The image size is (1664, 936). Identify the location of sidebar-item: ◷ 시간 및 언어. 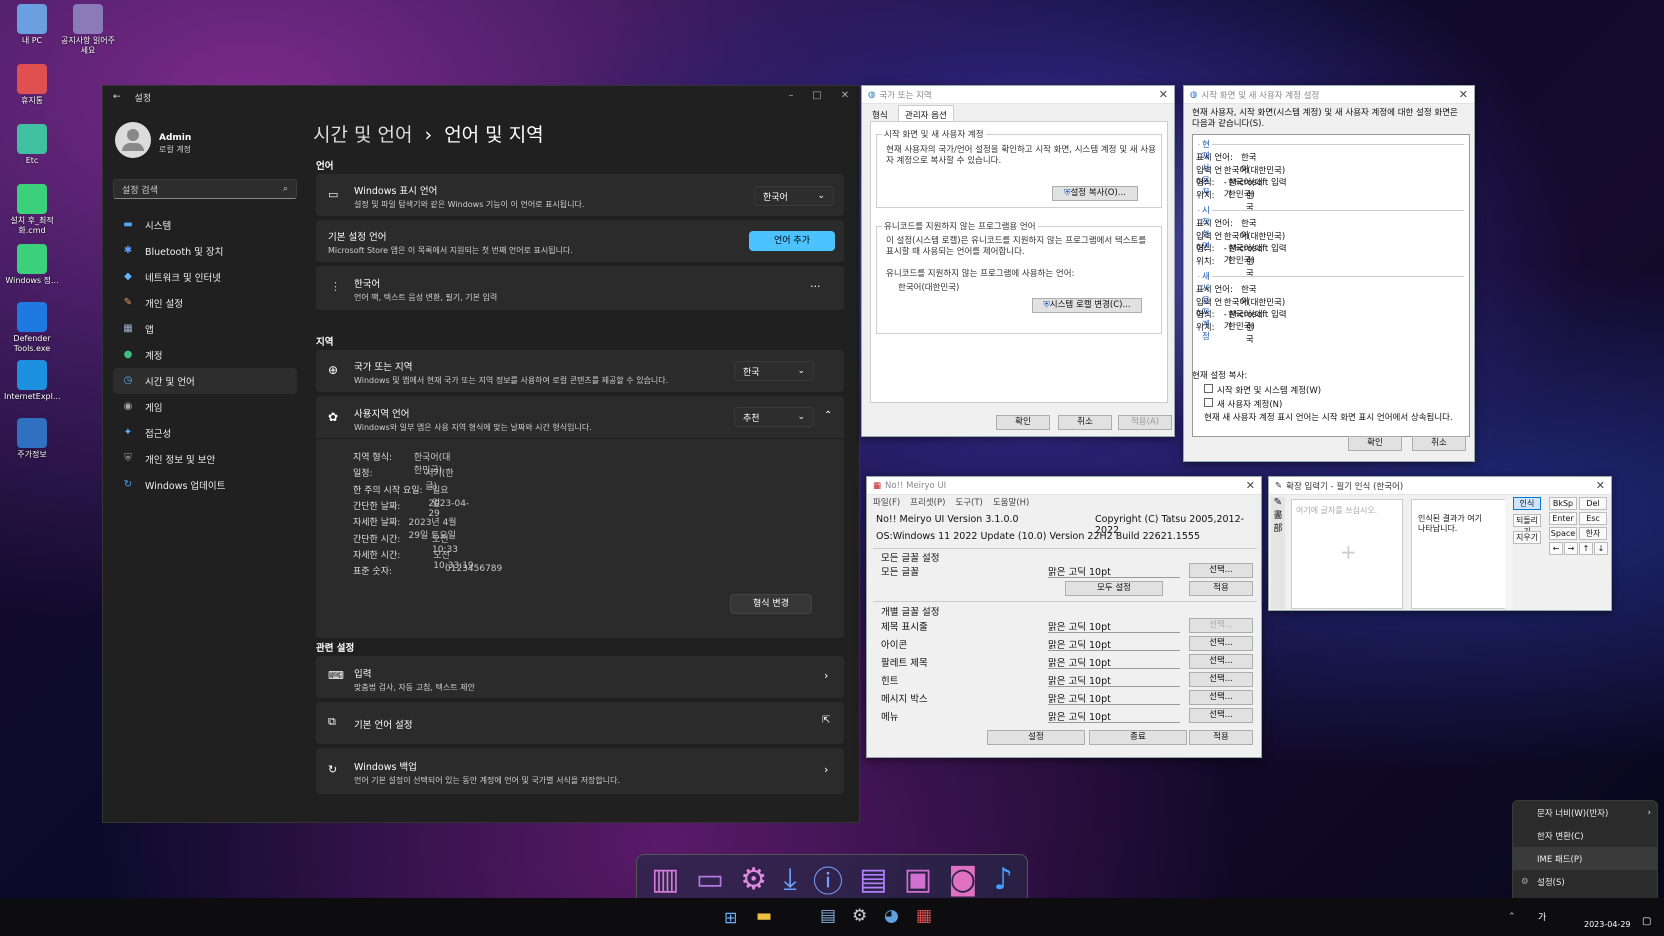
(205, 381).